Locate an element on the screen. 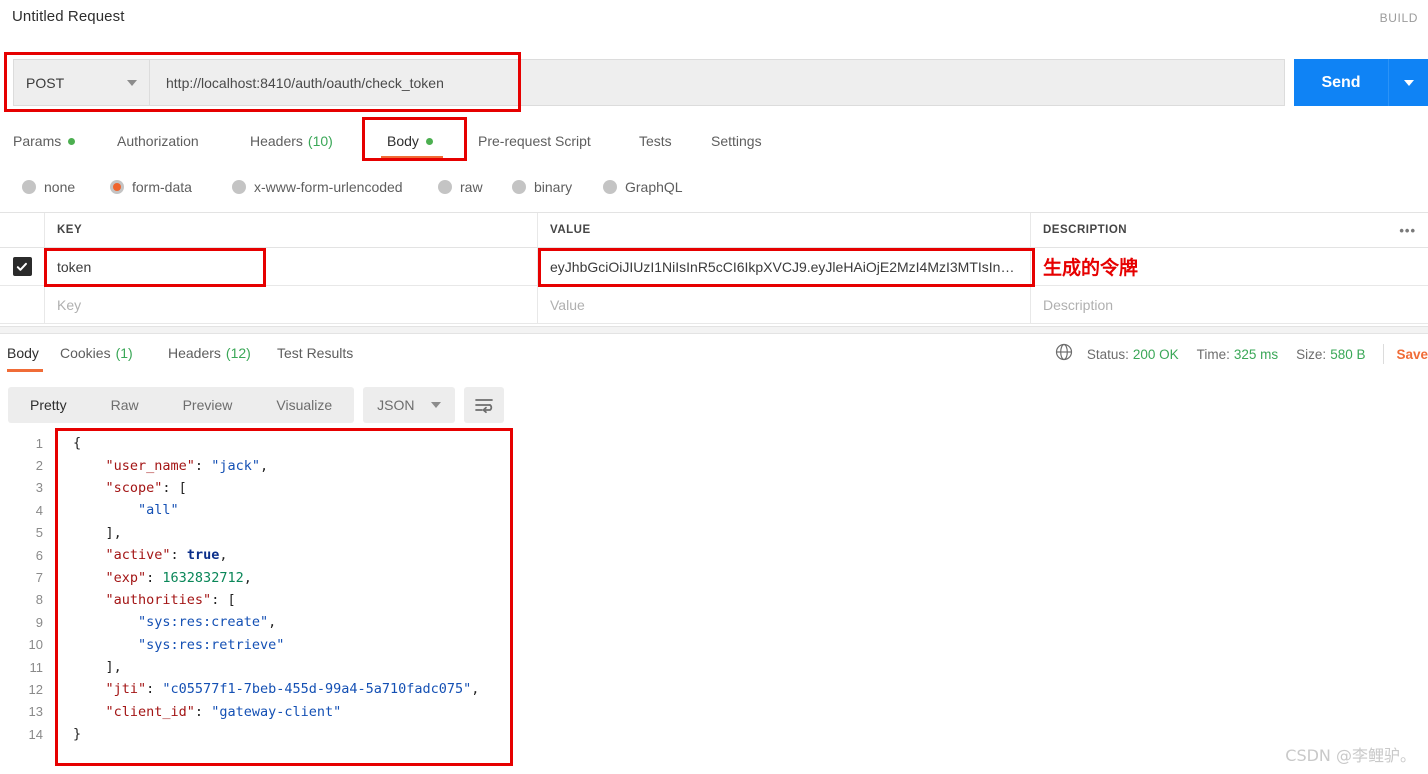 The width and height of the screenshot is (1428, 774). status-label: Status: is located at coordinates (1107, 354).